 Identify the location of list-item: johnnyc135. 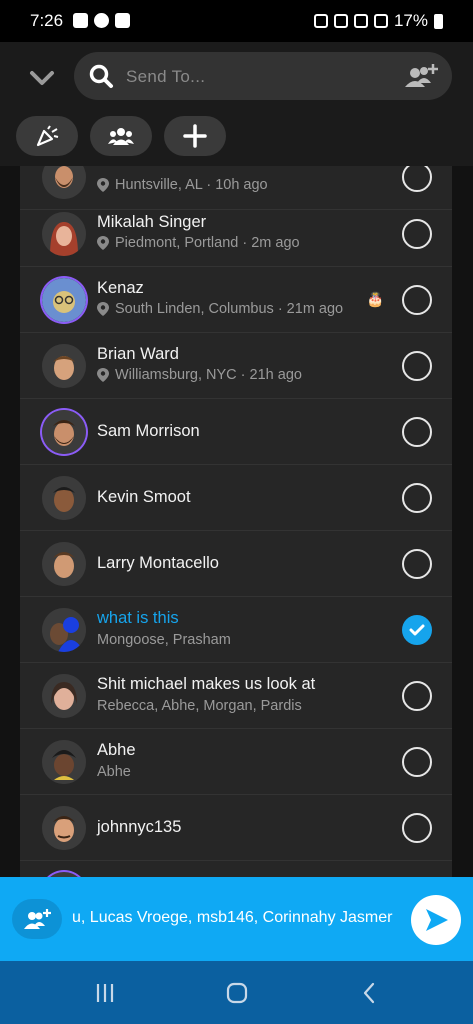
(236, 828).